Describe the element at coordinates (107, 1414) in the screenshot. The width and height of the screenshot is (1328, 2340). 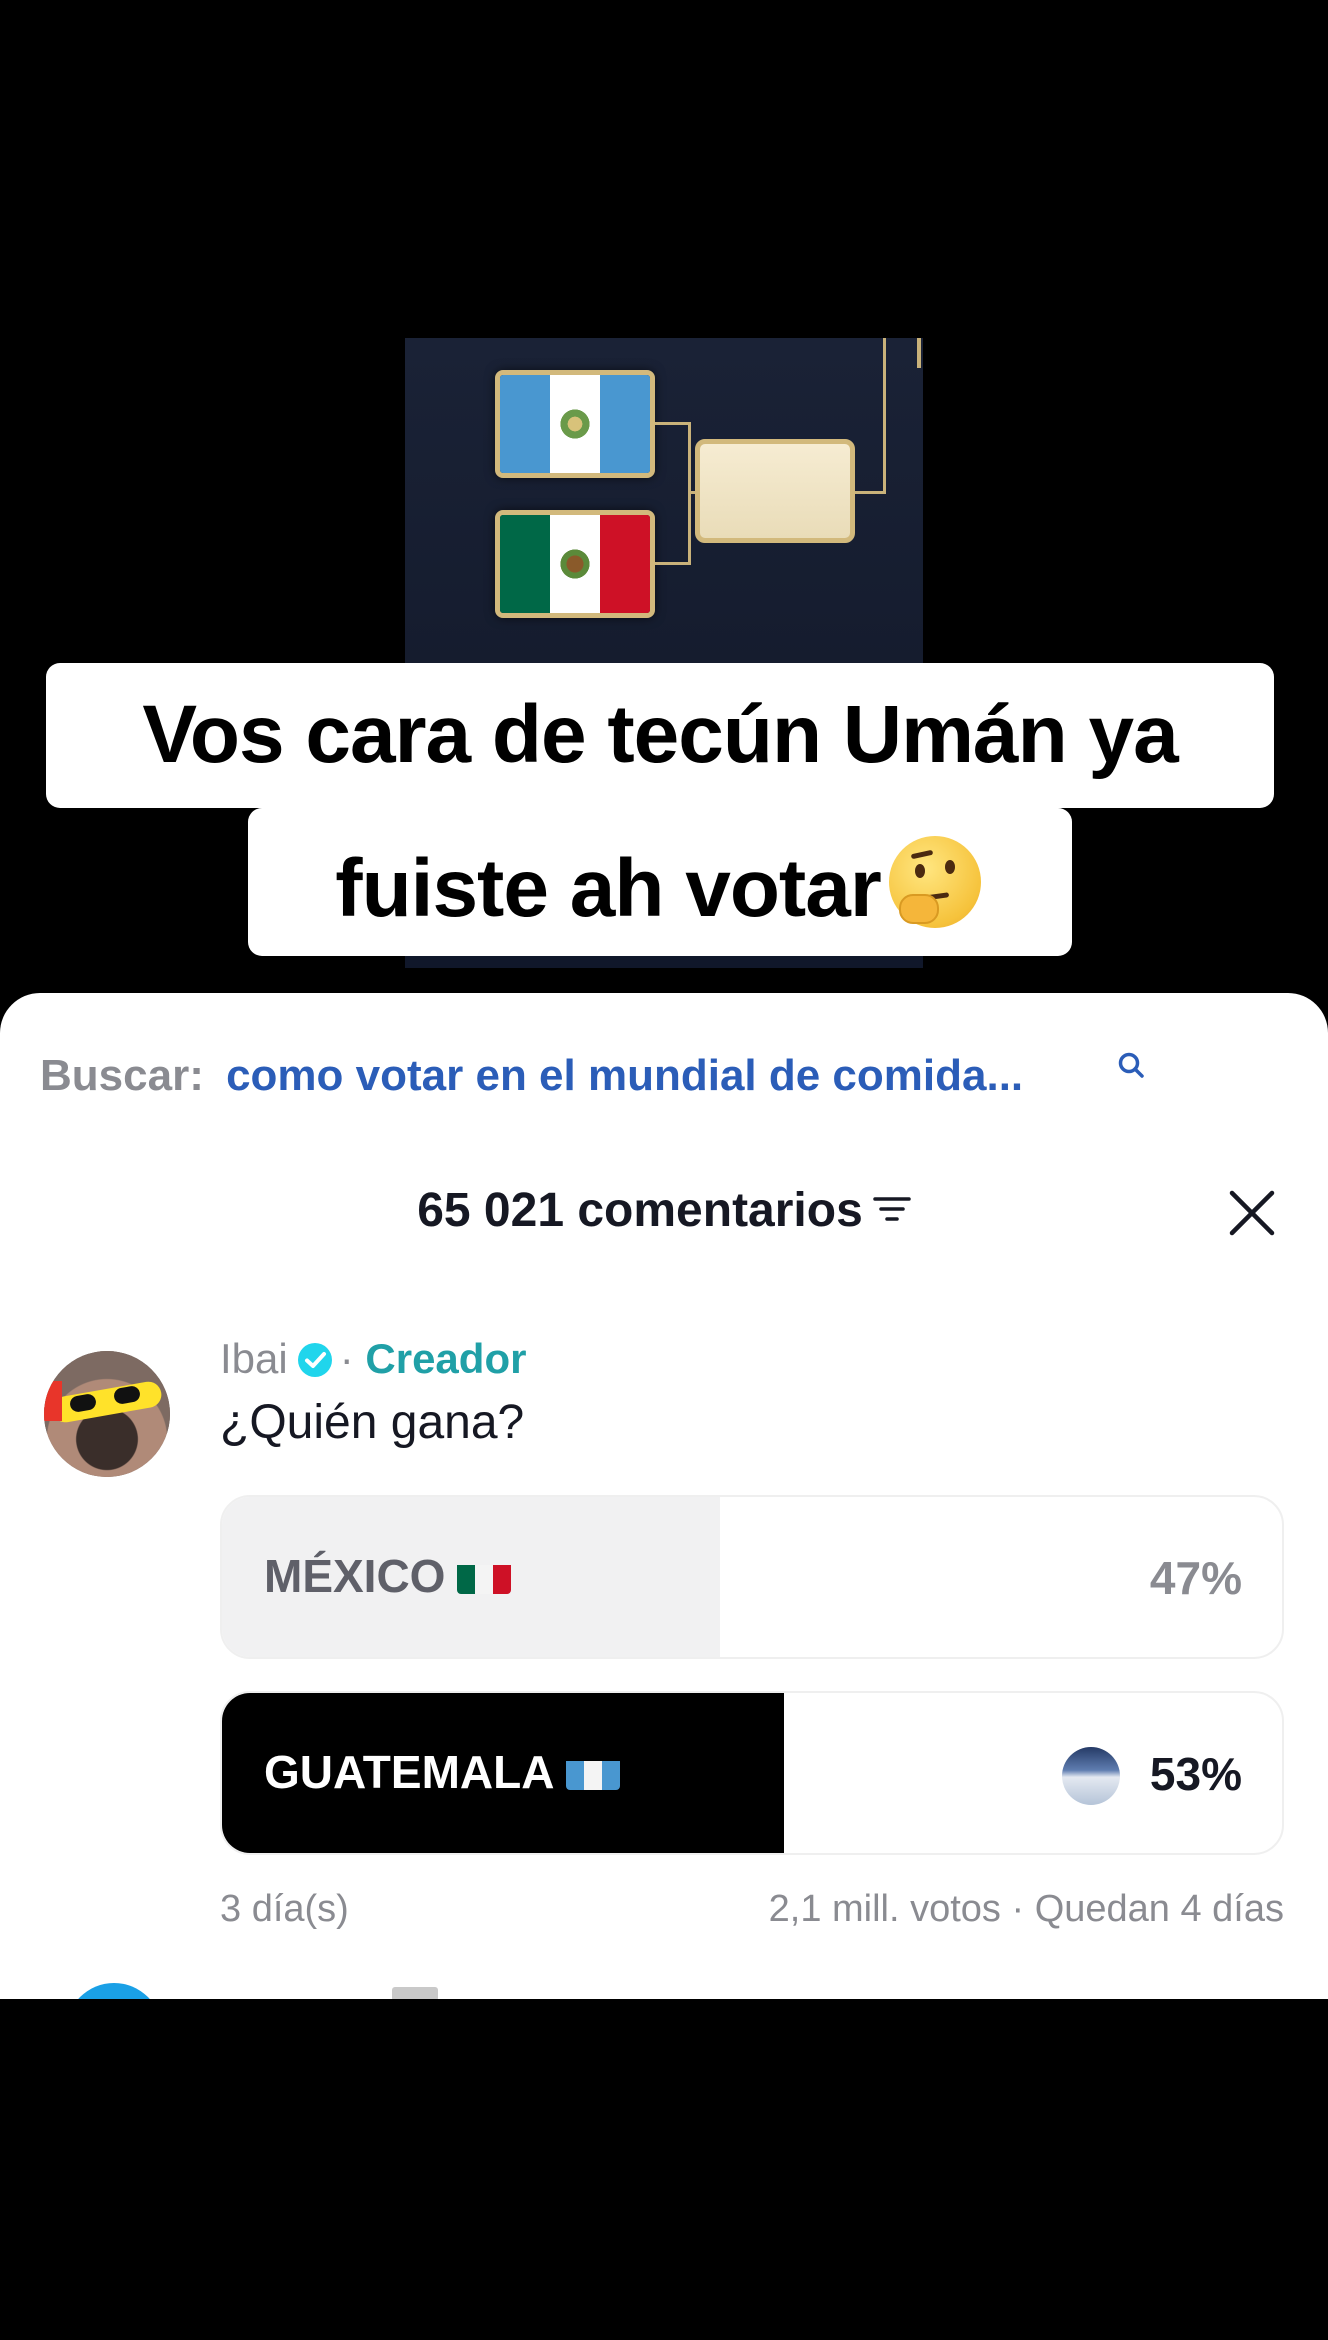
I see `avatar` at that location.